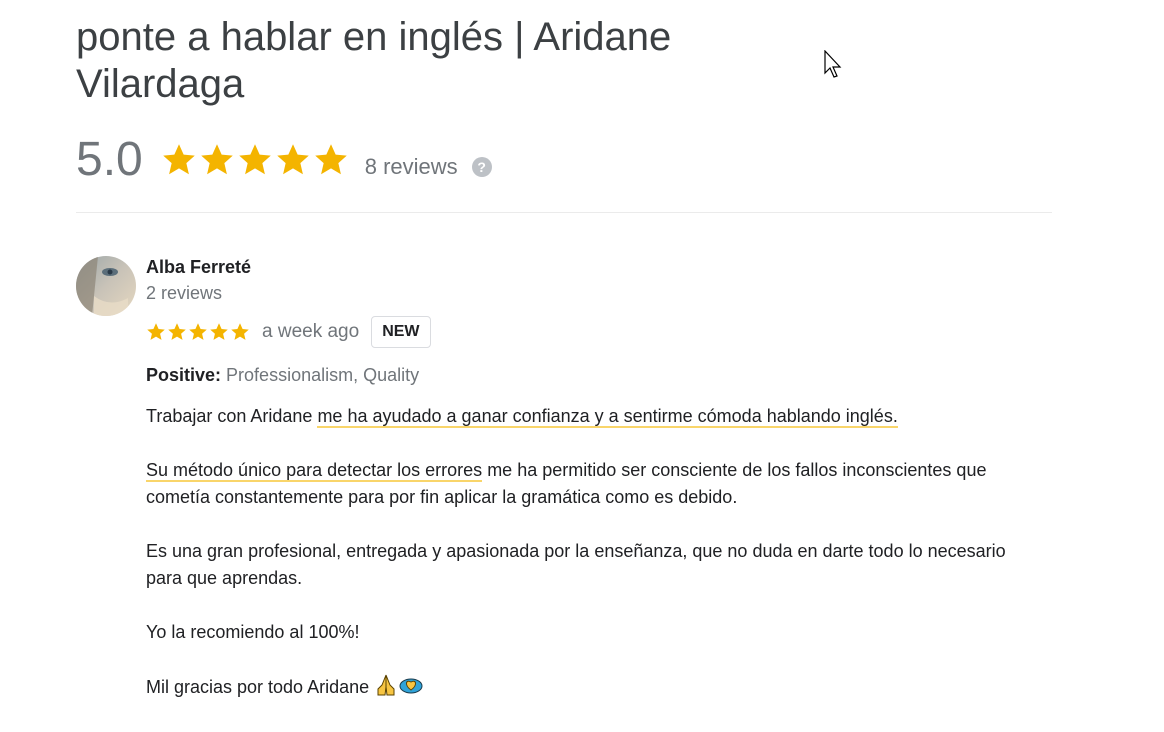  I want to click on reviewer-review-count: 2 reviews, so click(184, 293).